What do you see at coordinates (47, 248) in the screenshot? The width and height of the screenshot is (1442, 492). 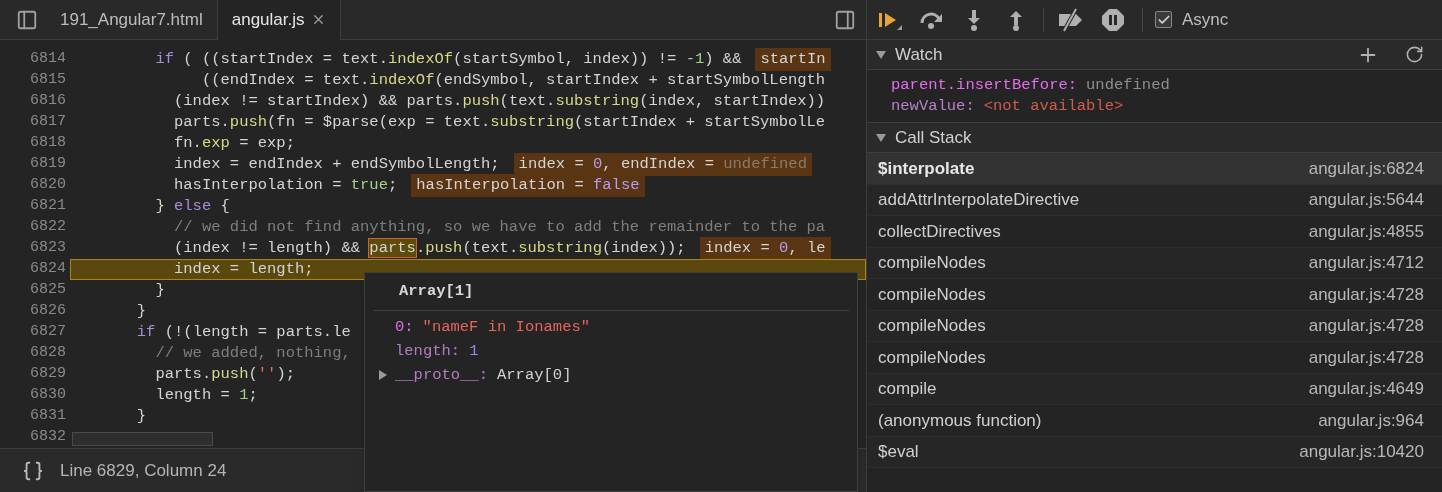 I see `line-number: 6823` at bounding box center [47, 248].